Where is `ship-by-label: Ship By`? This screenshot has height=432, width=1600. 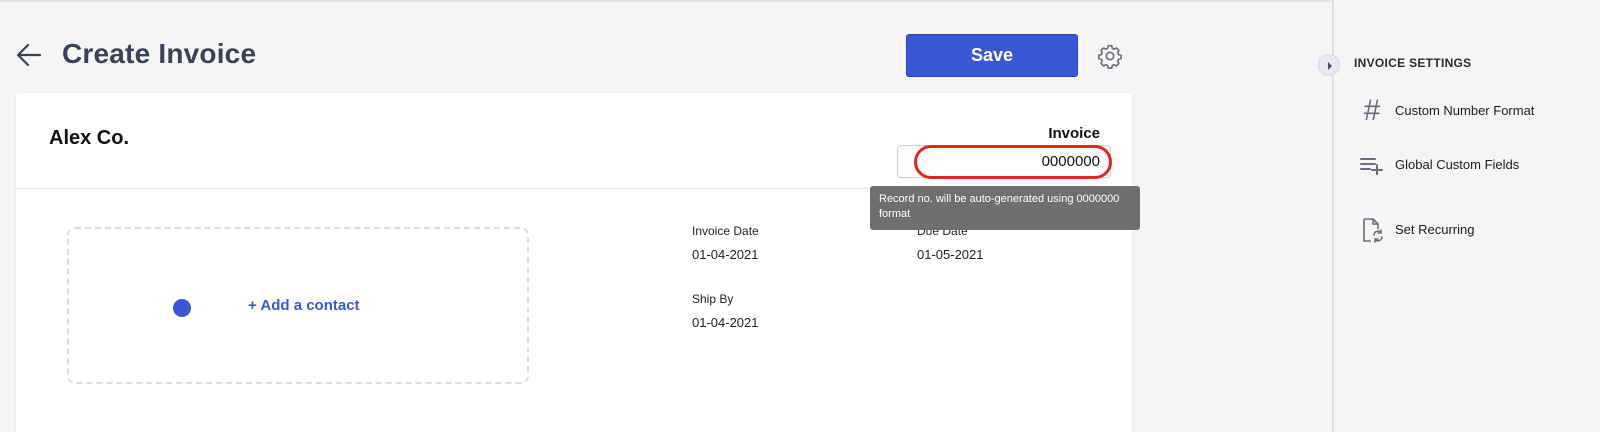 ship-by-label: Ship By is located at coordinates (713, 299).